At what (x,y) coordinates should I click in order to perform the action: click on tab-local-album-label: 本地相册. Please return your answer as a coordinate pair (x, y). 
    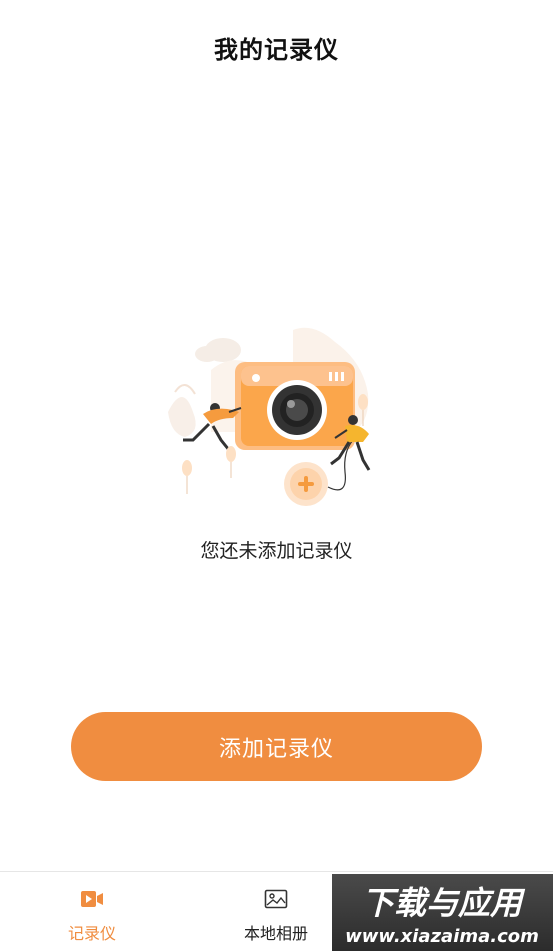
    Looking at the image, I should click on (275, 933).